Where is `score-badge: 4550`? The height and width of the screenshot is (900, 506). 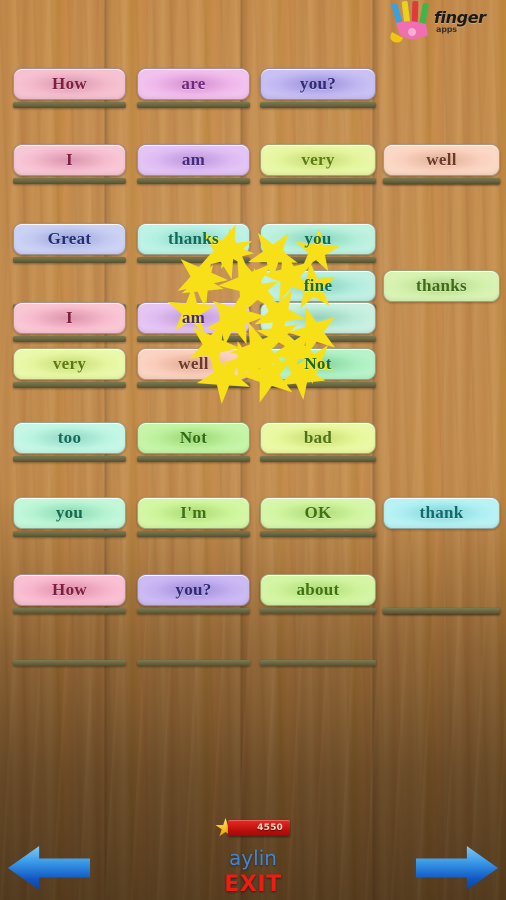 score-badge: 4550 is located at coordinates (259, 828).